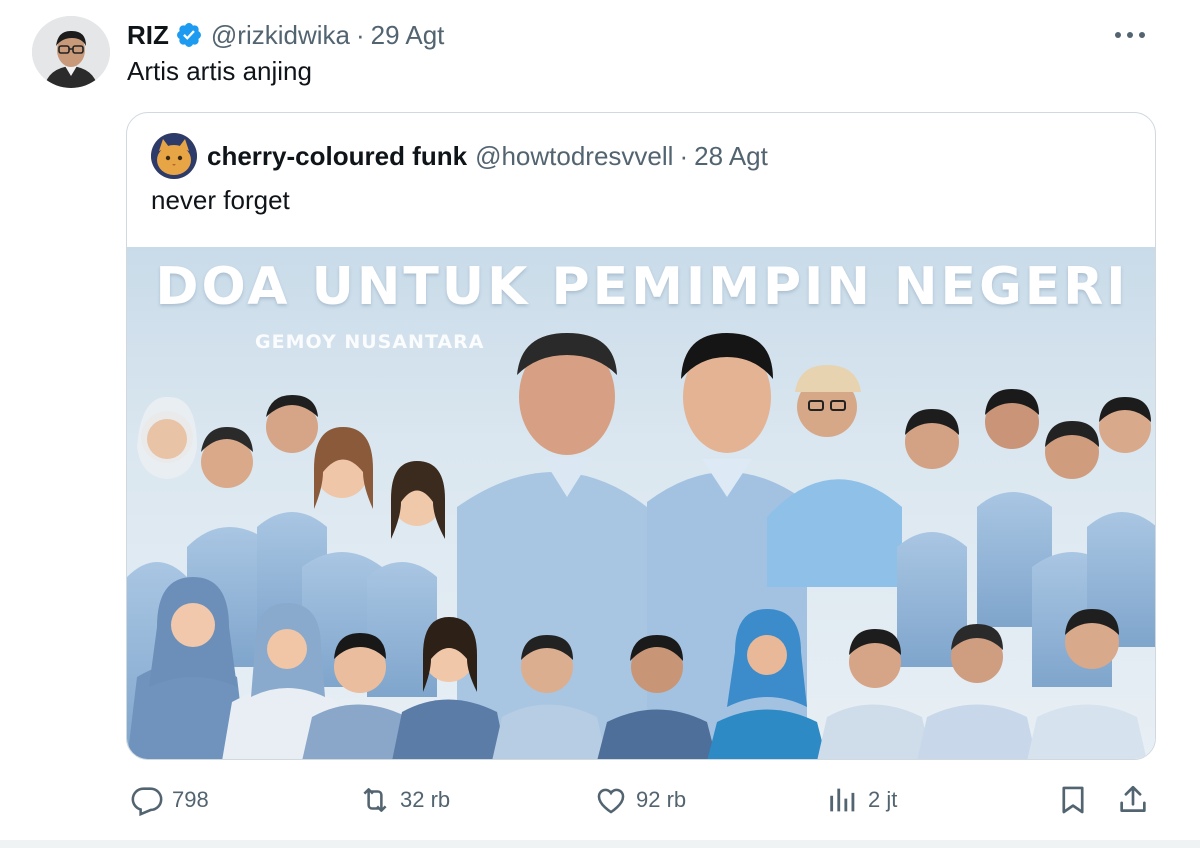 The image size is (1200, 848). What do you see at coordinates (883, 799) in the screenshot?
I see `views-count: 2 jt` at bounding box center [883, 799].